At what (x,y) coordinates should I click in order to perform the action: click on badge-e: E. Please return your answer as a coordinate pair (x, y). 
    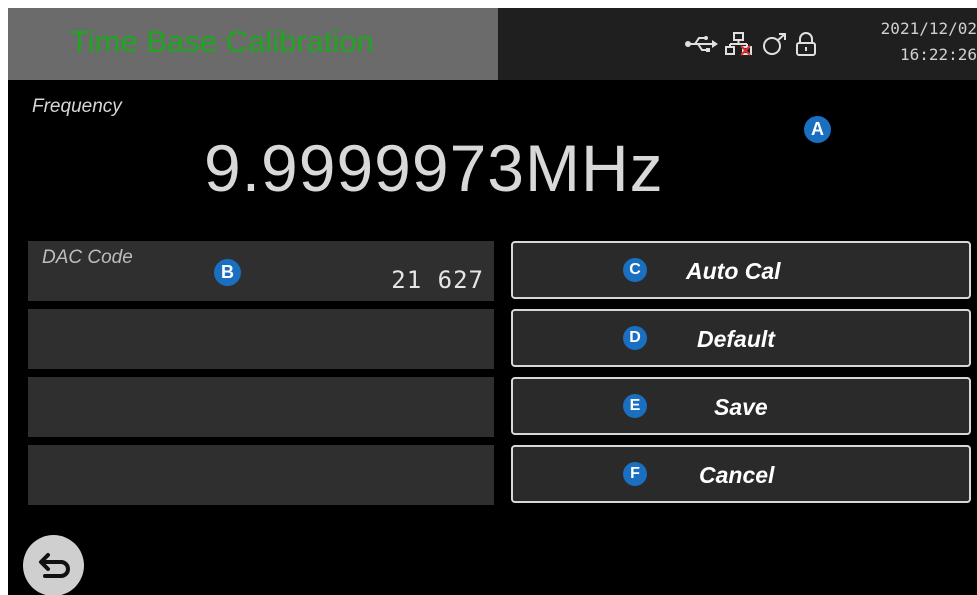
    Looking at the image, I should click on (635, 406).